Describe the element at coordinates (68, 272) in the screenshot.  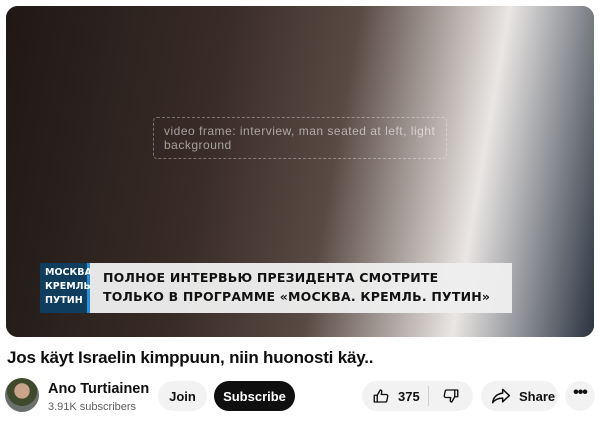
I see `logo-line-1: МОСКВА` at that location.